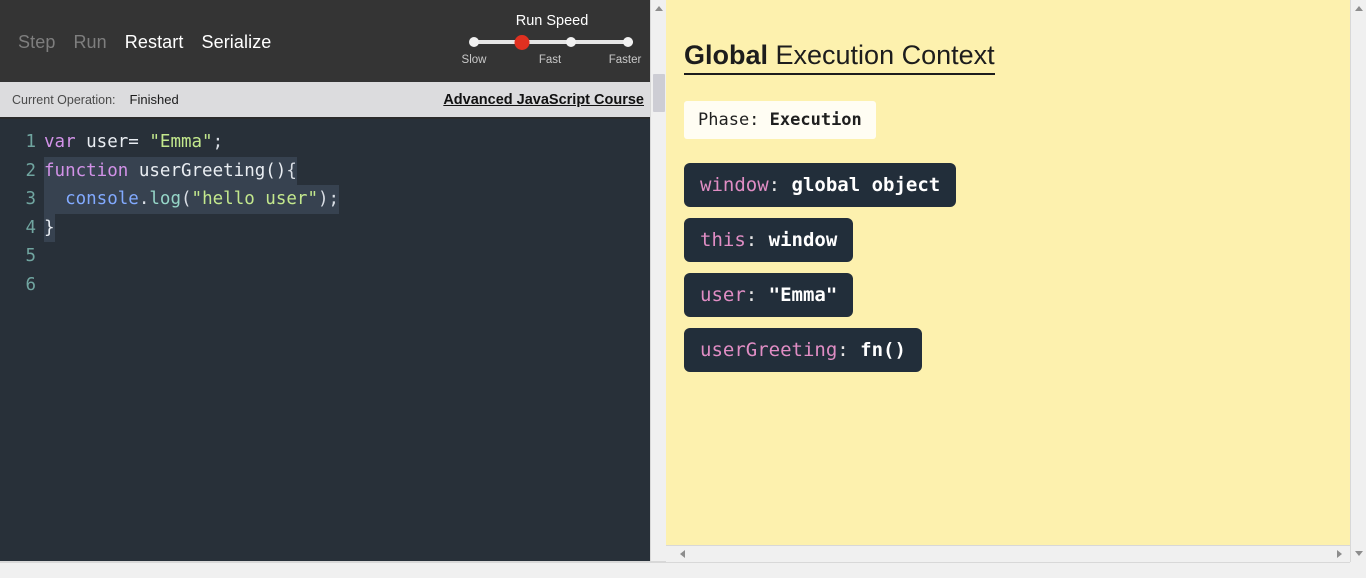 The height and width of the screenshot is (578, 1366). I want to click on slider-tick-fast, so click(571, 42).